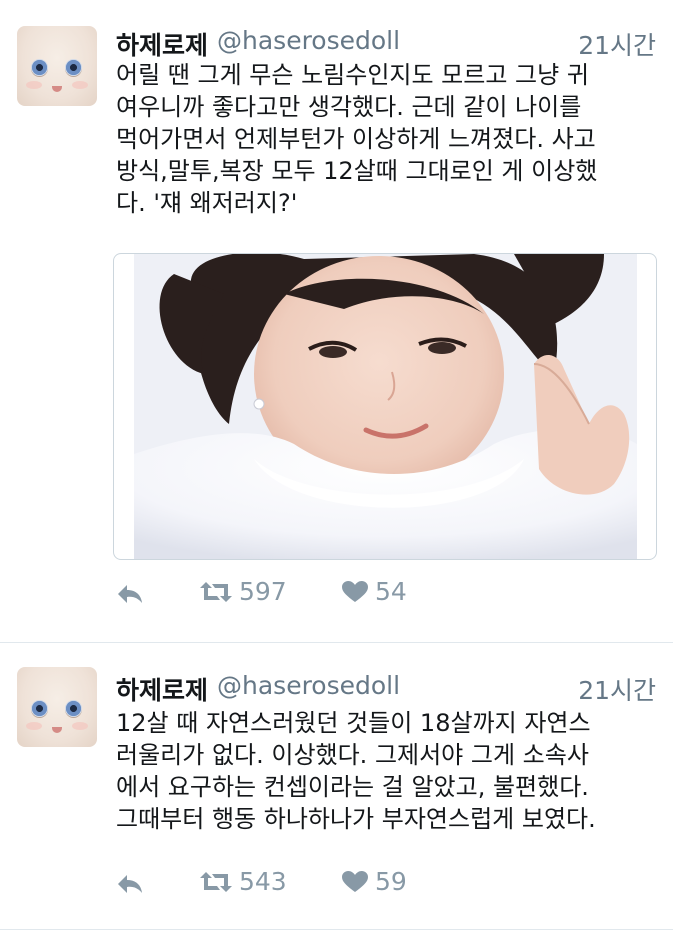  I want to click on retweet-count: 597, so click(263, 591).